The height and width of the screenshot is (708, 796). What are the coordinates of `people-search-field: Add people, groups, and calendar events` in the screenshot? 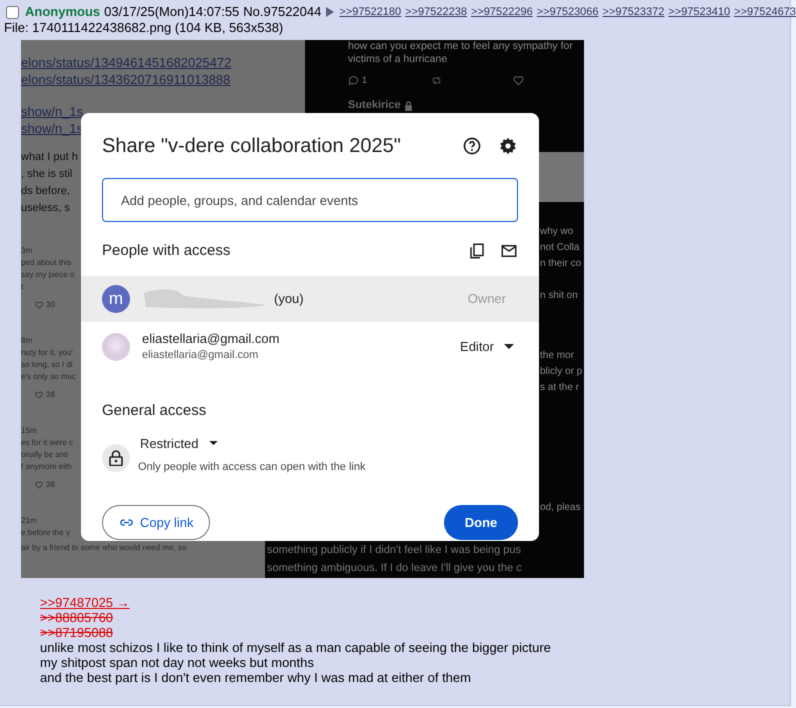 It's located at (310, 200).